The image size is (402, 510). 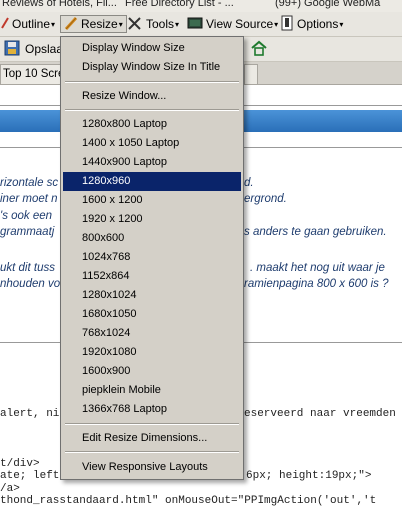 I want to click on tab-top-10: Top 10 Scre, so click(x=31, y=74).